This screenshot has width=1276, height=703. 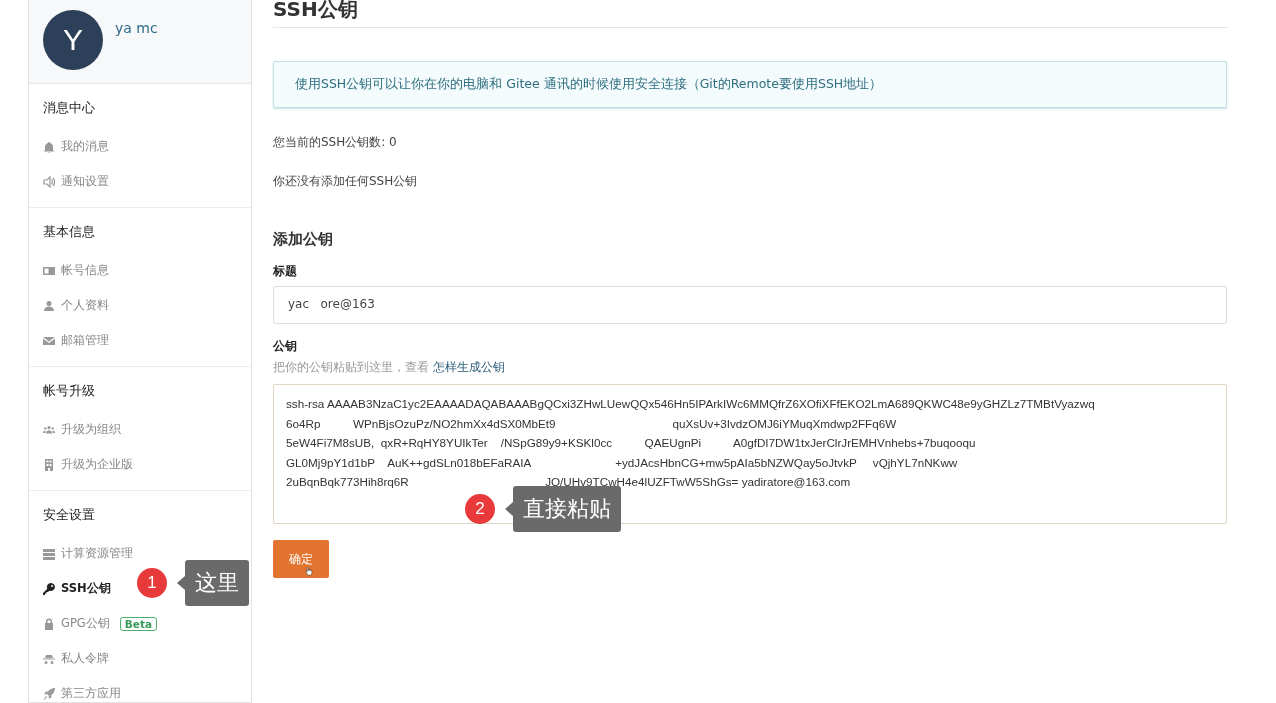 What do you see at coordinates (152, 583) in the screenshot?
I see `step-number: 1` at bounding box center [152, 583].